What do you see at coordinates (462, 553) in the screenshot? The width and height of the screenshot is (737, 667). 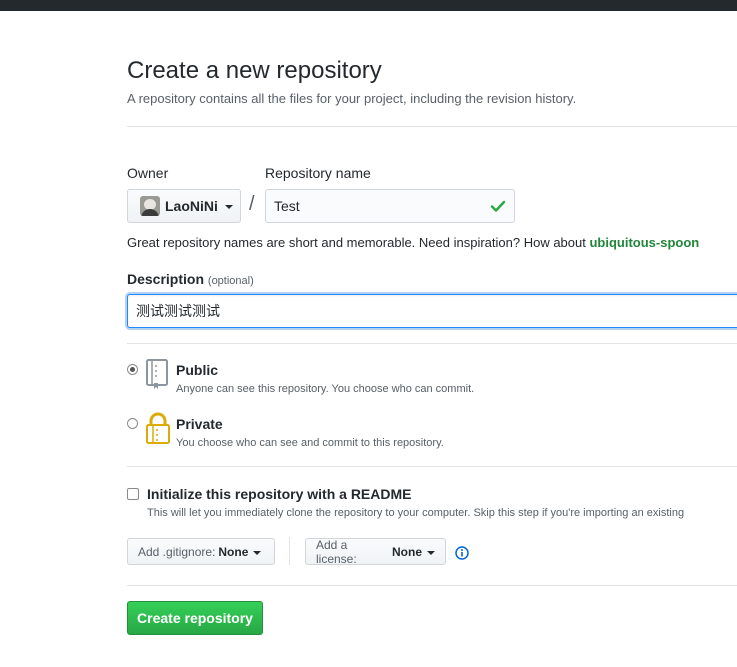 I see `info-icon` at bounding box center [462, 553].